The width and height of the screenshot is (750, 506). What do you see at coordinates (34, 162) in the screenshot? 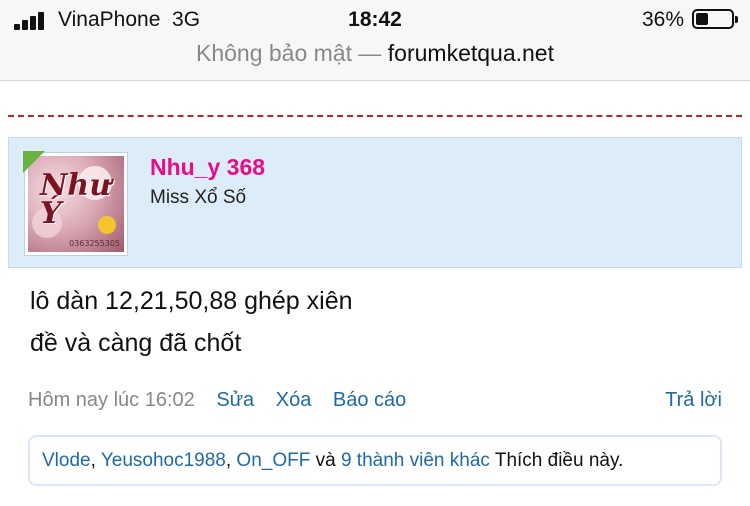
I see `online-indicator-icon` at bounding box center [34, 162].